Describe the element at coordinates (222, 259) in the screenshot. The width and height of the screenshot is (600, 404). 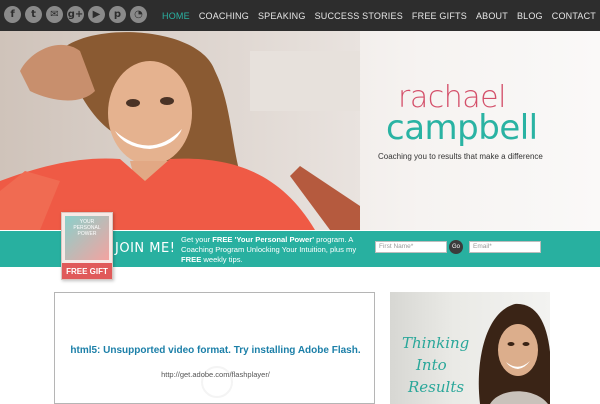
I see `optin-text-3: weekly tips.` at that location.